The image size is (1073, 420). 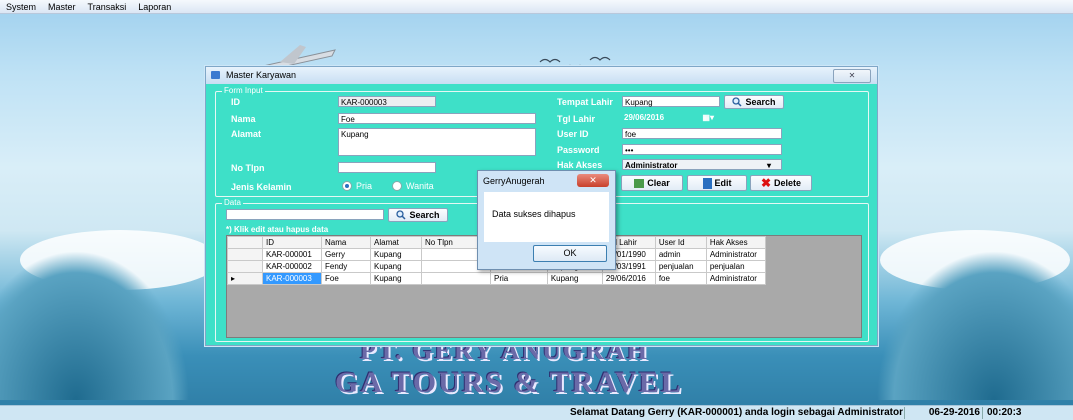 What do you see at coordinates (708, 117) in the screenshot?
I see `calendar-icon: ▦▾` at bounding box center [708, 117].